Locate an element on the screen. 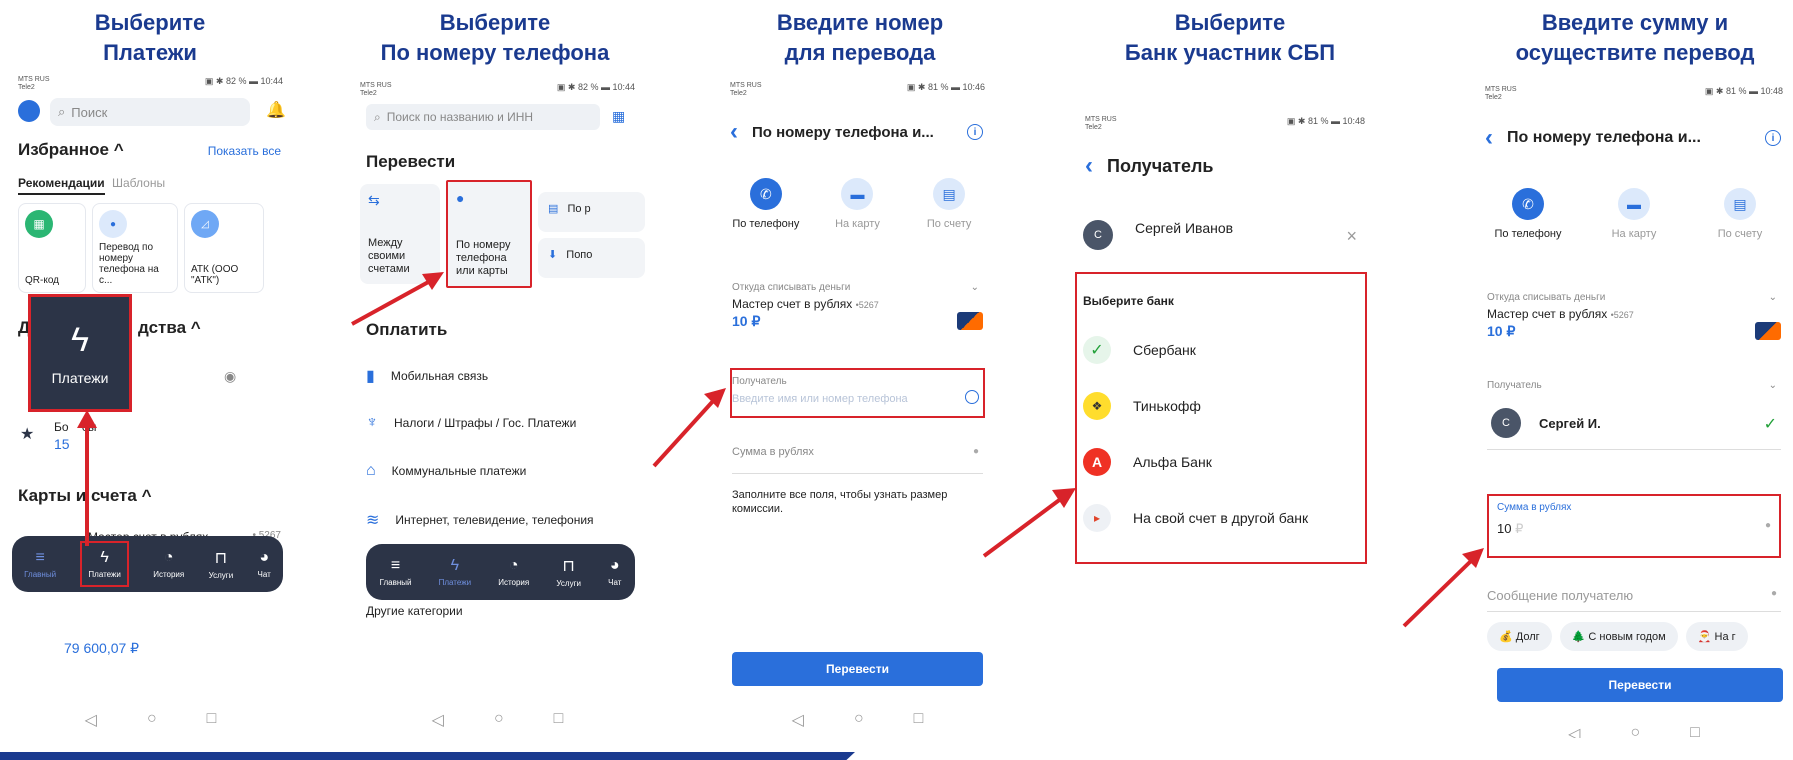 The image size is (1793, 760). step4-title-line2: Банк участник СБП is located at coordinates (1230, 52).